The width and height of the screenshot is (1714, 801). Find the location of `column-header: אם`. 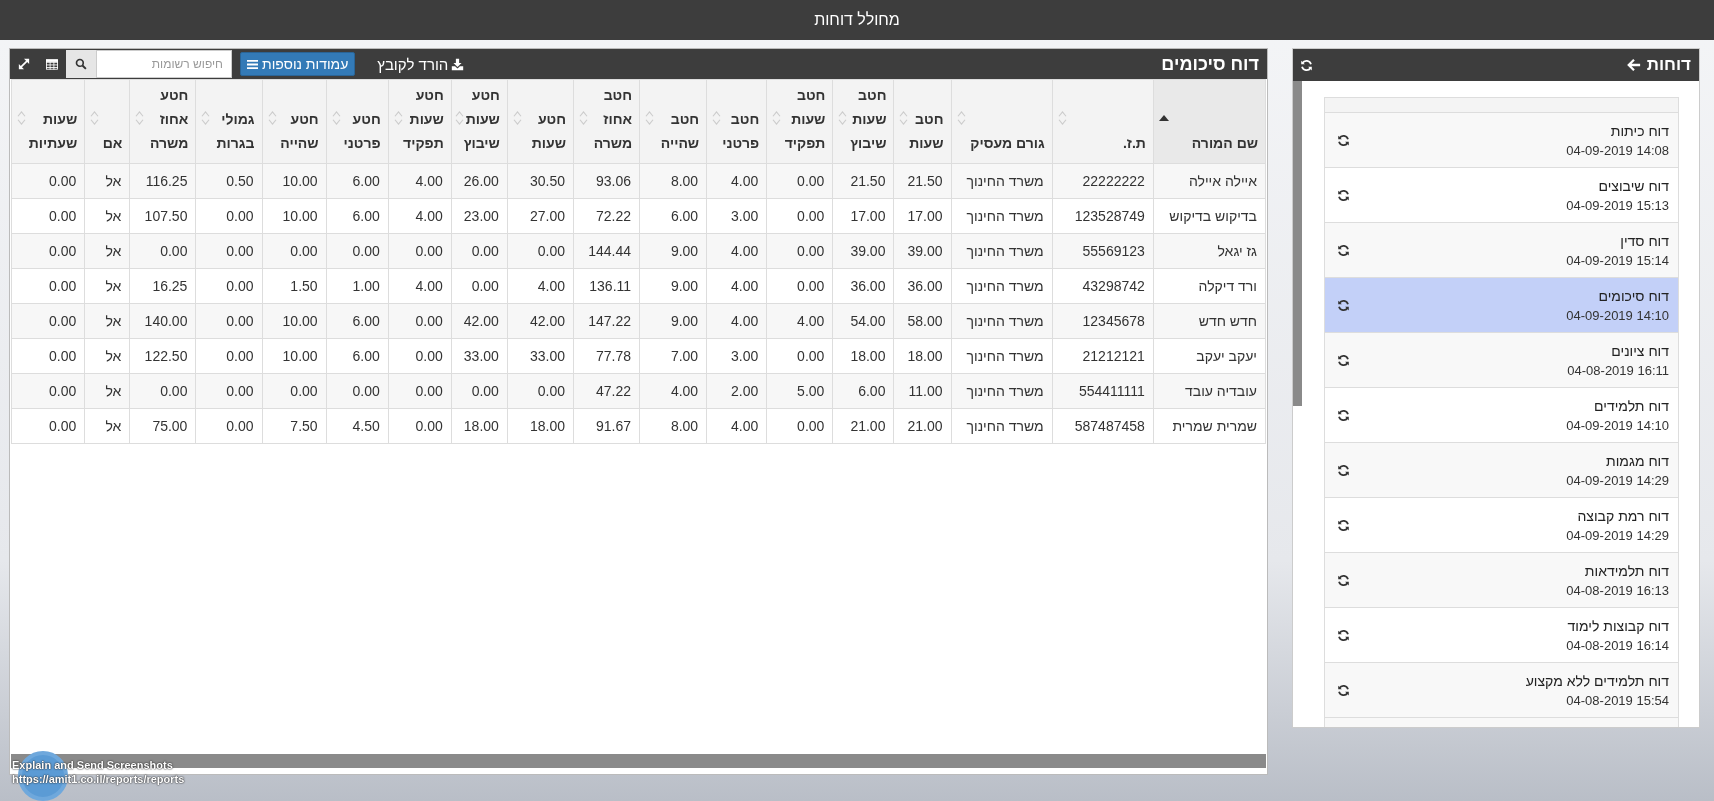

column-header: אם is located at coordinates (107, 121).